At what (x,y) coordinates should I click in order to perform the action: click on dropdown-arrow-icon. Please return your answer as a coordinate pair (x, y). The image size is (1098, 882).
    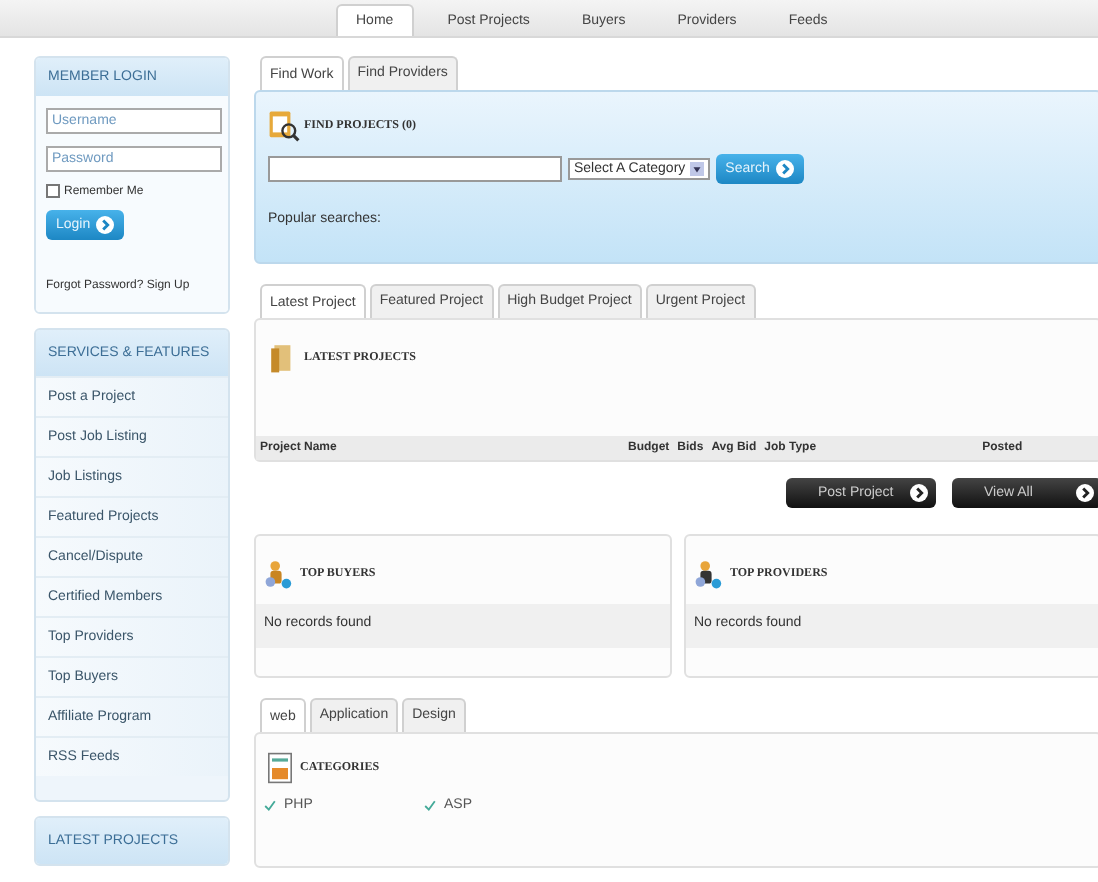
    Looking at the image, I should click on (696, 169).